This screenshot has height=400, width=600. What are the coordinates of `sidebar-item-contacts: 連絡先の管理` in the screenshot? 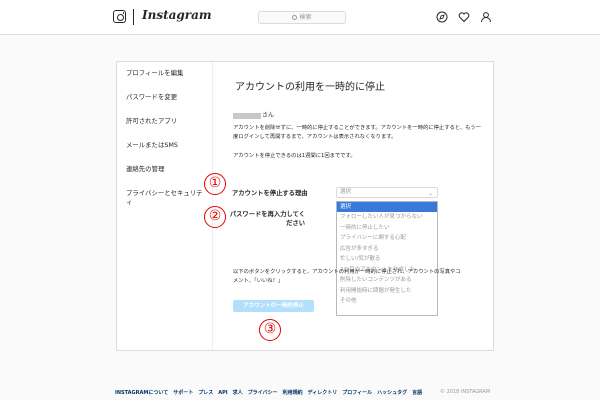 It's located at (164, 170).